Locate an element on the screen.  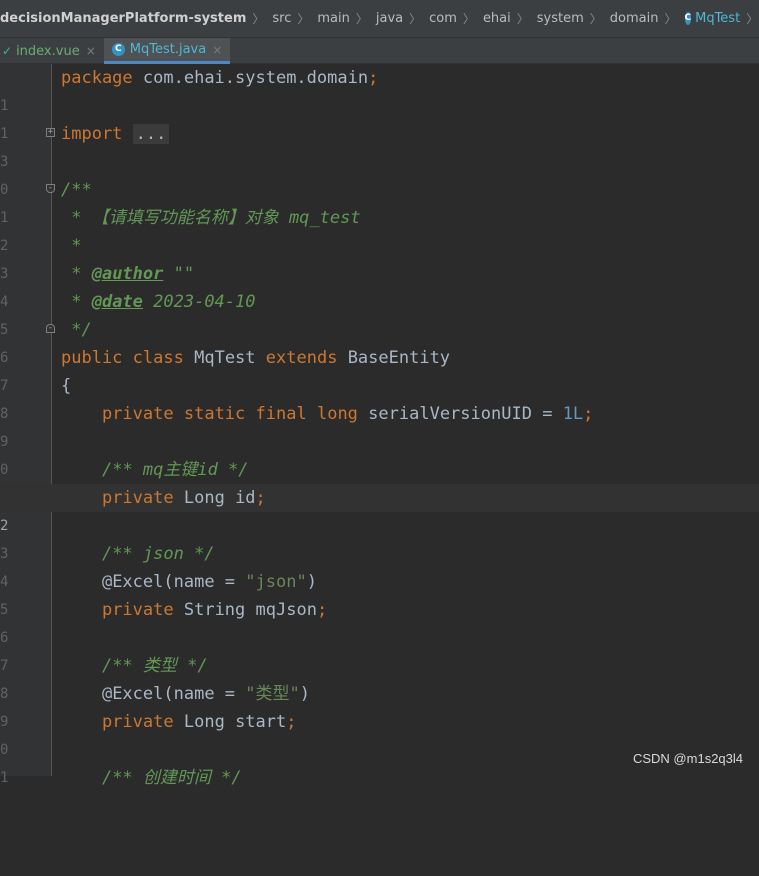
breadcrumb-java: java is located at coordinates (387, 18).